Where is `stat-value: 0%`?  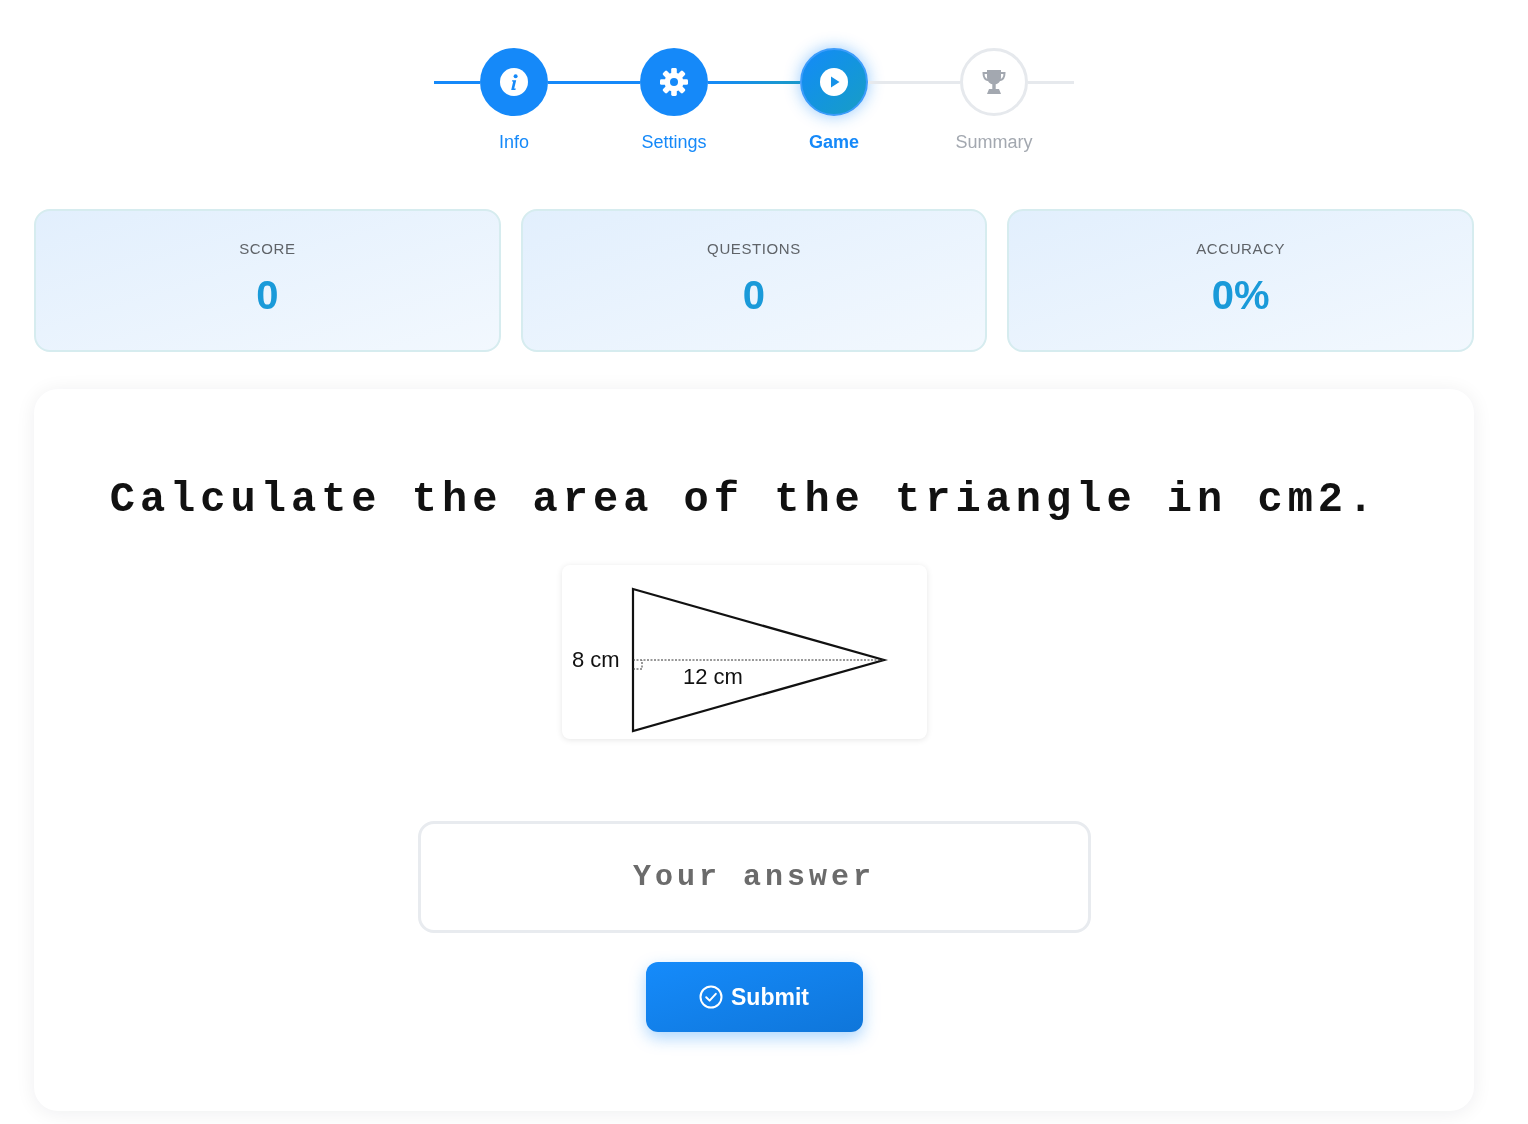 stat-value: 0% is located at coordinates (1240, 295).